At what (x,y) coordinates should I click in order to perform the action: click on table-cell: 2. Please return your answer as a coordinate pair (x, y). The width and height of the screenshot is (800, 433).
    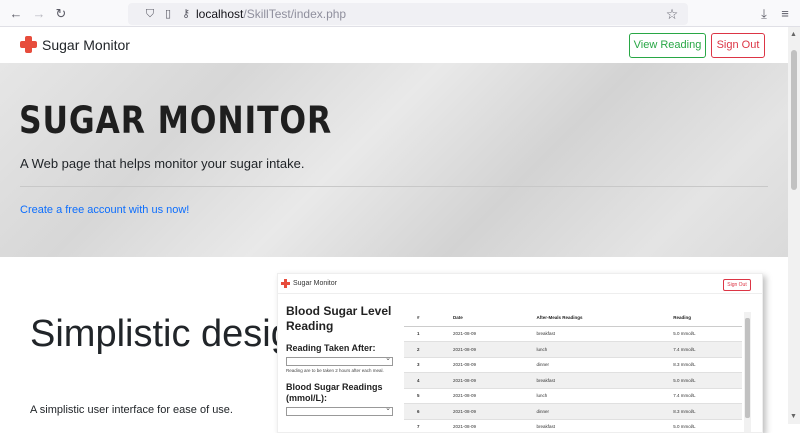
    Looking at the image, I should click on (422, 349).